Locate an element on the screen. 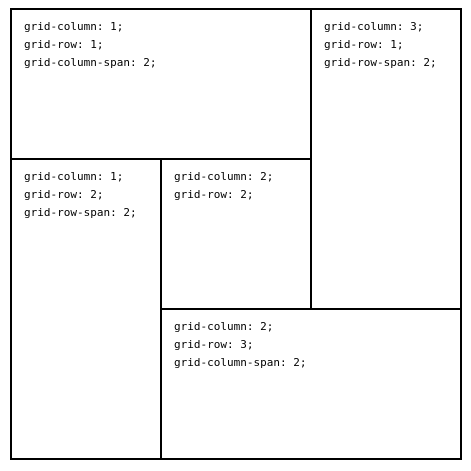 The height and width of the screenshot is (471, 471). grid-item-col2-row2: grid-column: 2; grid-row: 2; is located at coordinates (236, 234).